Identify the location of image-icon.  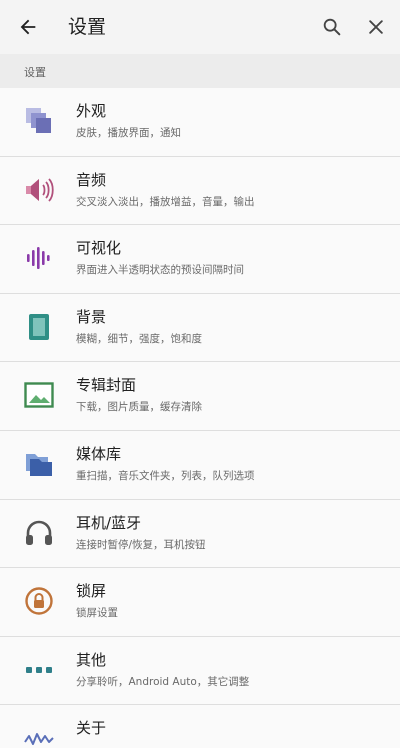
(39, 395).